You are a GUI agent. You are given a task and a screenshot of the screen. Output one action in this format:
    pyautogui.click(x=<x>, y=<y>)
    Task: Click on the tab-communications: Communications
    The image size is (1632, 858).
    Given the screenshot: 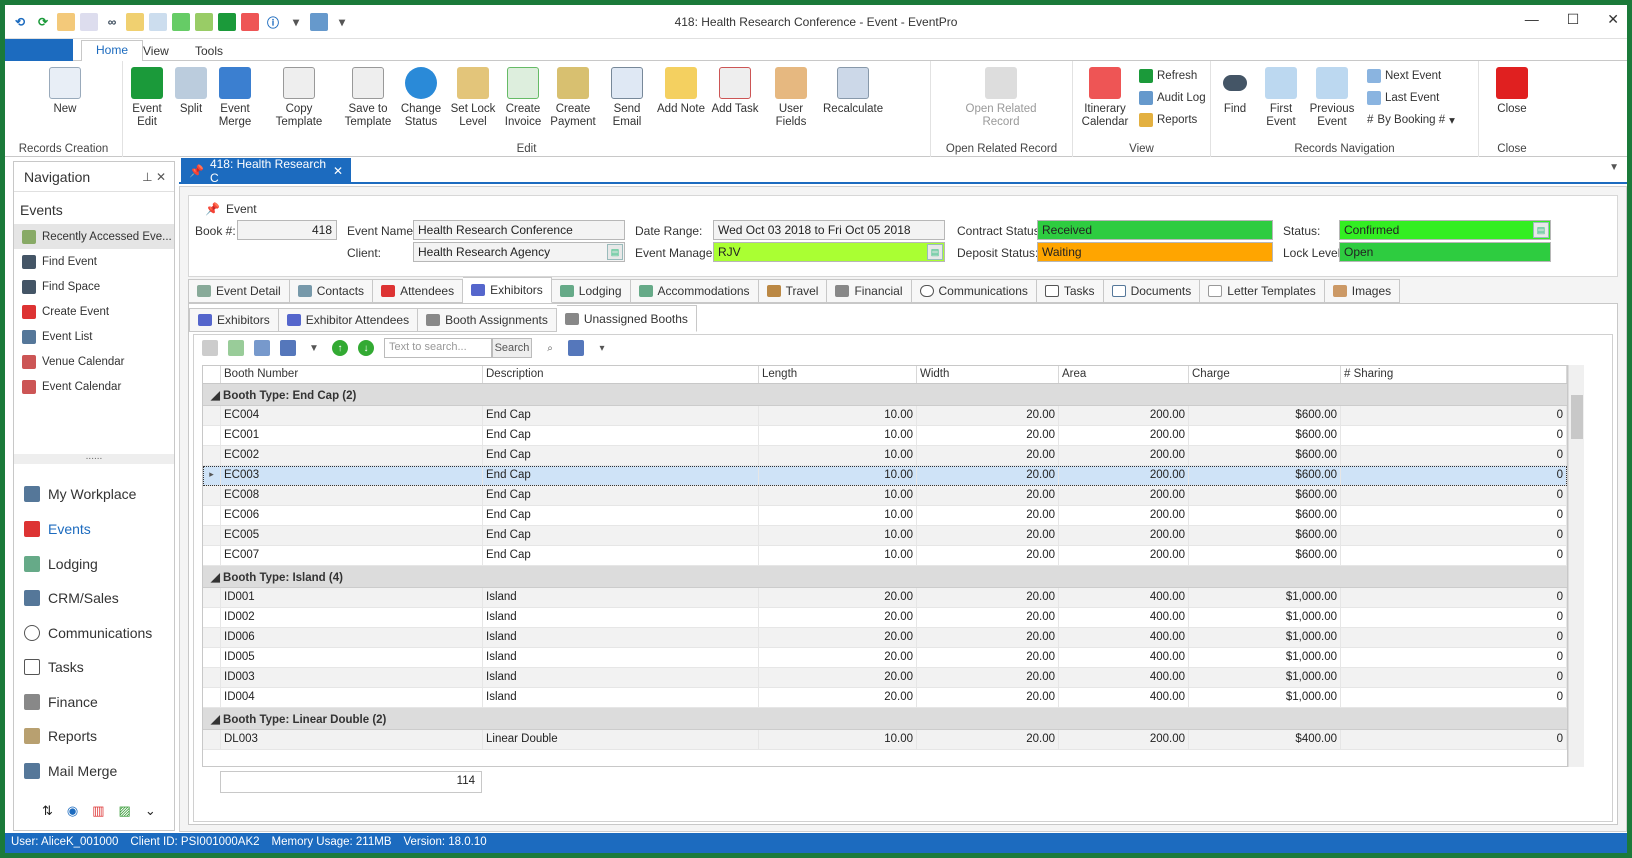 What is the action you would take?
    pyautogui.click(x=974, y=291)
    